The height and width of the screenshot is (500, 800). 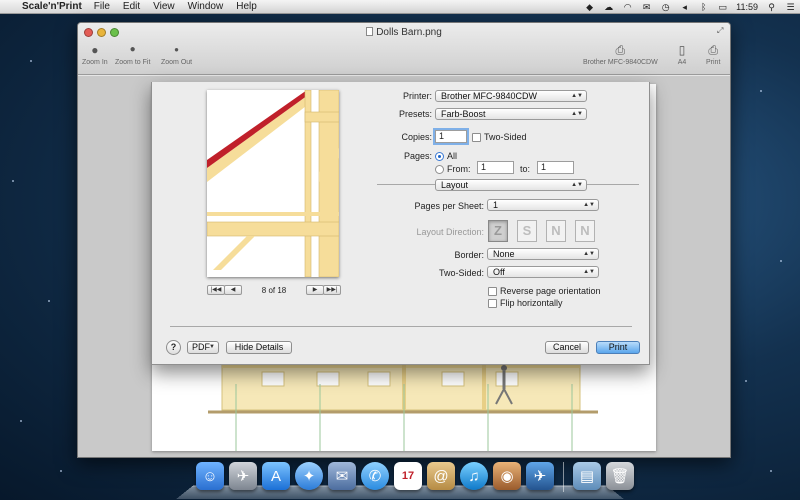 What do you see at coordinates (417, 96) in the screenshot?
I see `printer-label: Printer:` at bounding box center [417, 96].